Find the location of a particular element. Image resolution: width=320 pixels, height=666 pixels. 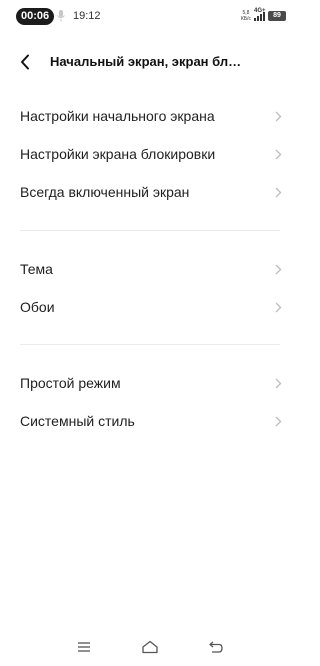

settings-group-appearance: Тема Обои is located at coordinates (150, 288).